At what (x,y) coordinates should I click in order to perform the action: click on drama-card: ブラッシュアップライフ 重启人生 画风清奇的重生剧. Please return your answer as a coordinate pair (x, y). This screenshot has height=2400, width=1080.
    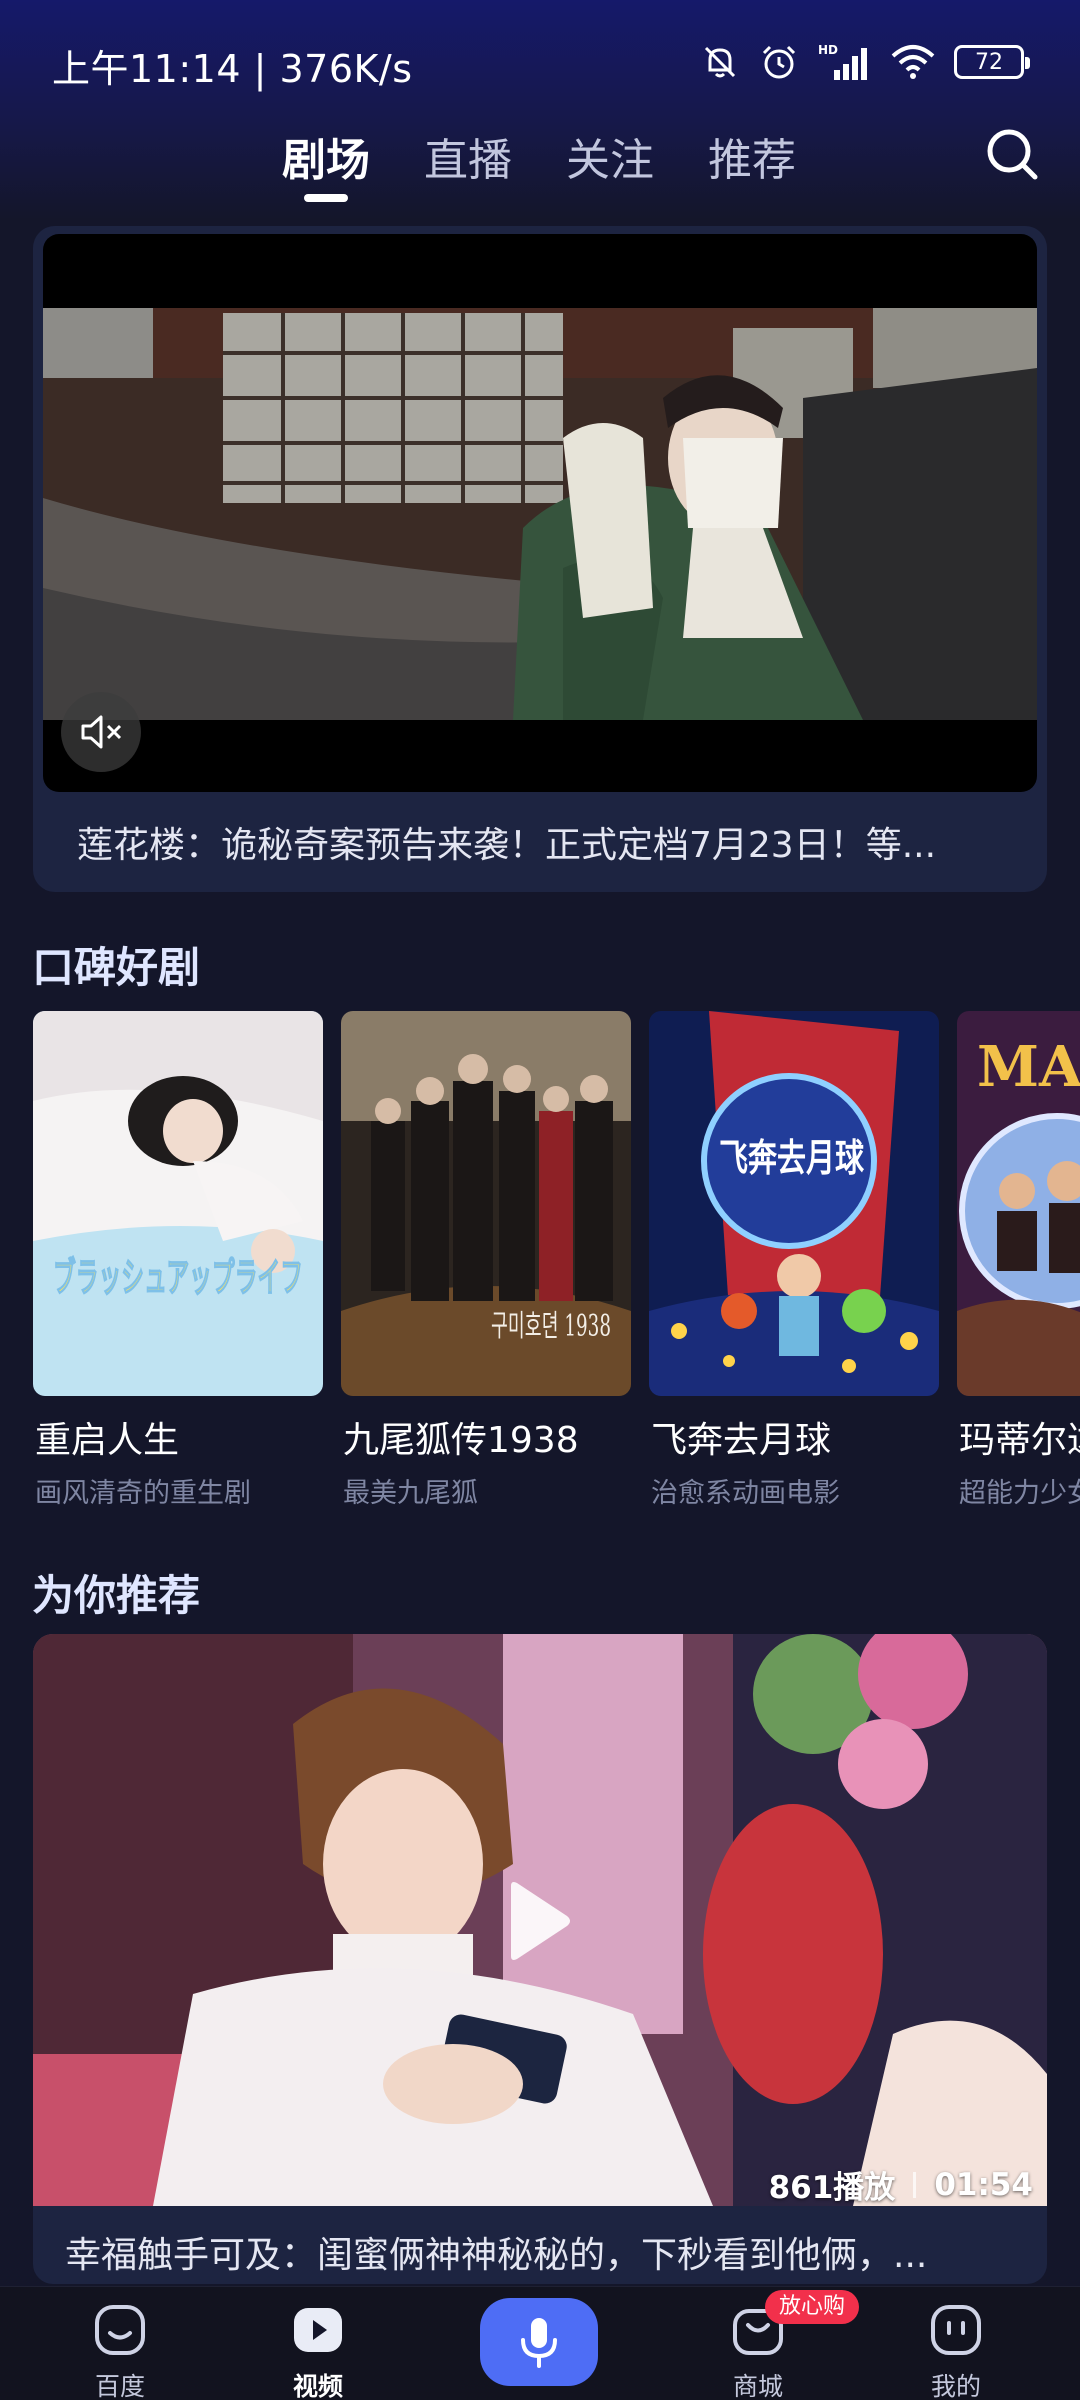
    Looking at the image, I should click on (178, 1260).